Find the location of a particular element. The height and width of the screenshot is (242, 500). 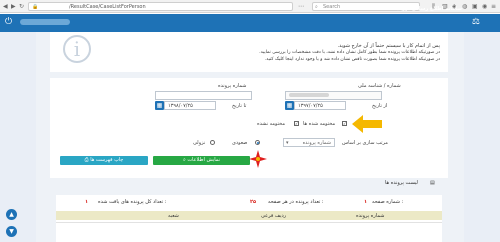

list-icon: ▤ is located at coordinates (432, 183).